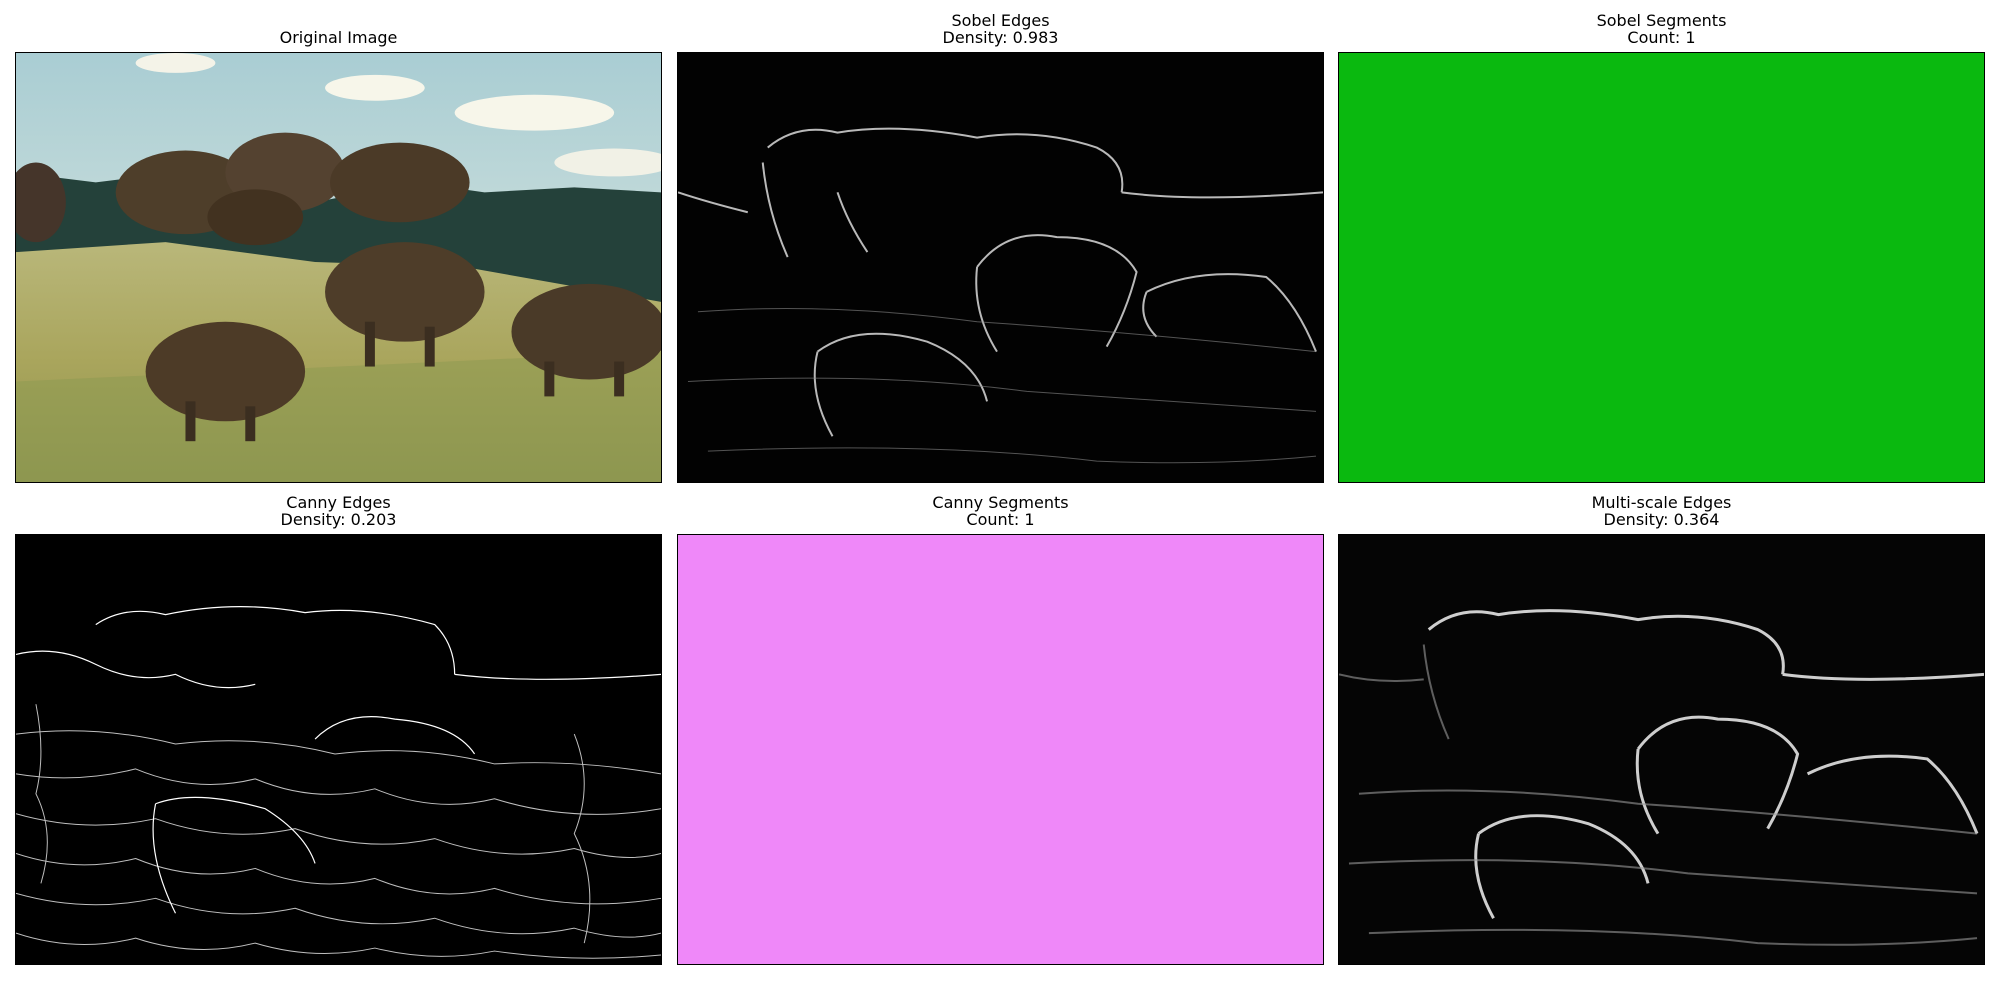 Image resolution: width=2000 pixels, height=1000 pixels. Describe the element at coordinates (1000, 749) in the screenshot. I see `canny-segments-image` at that location.